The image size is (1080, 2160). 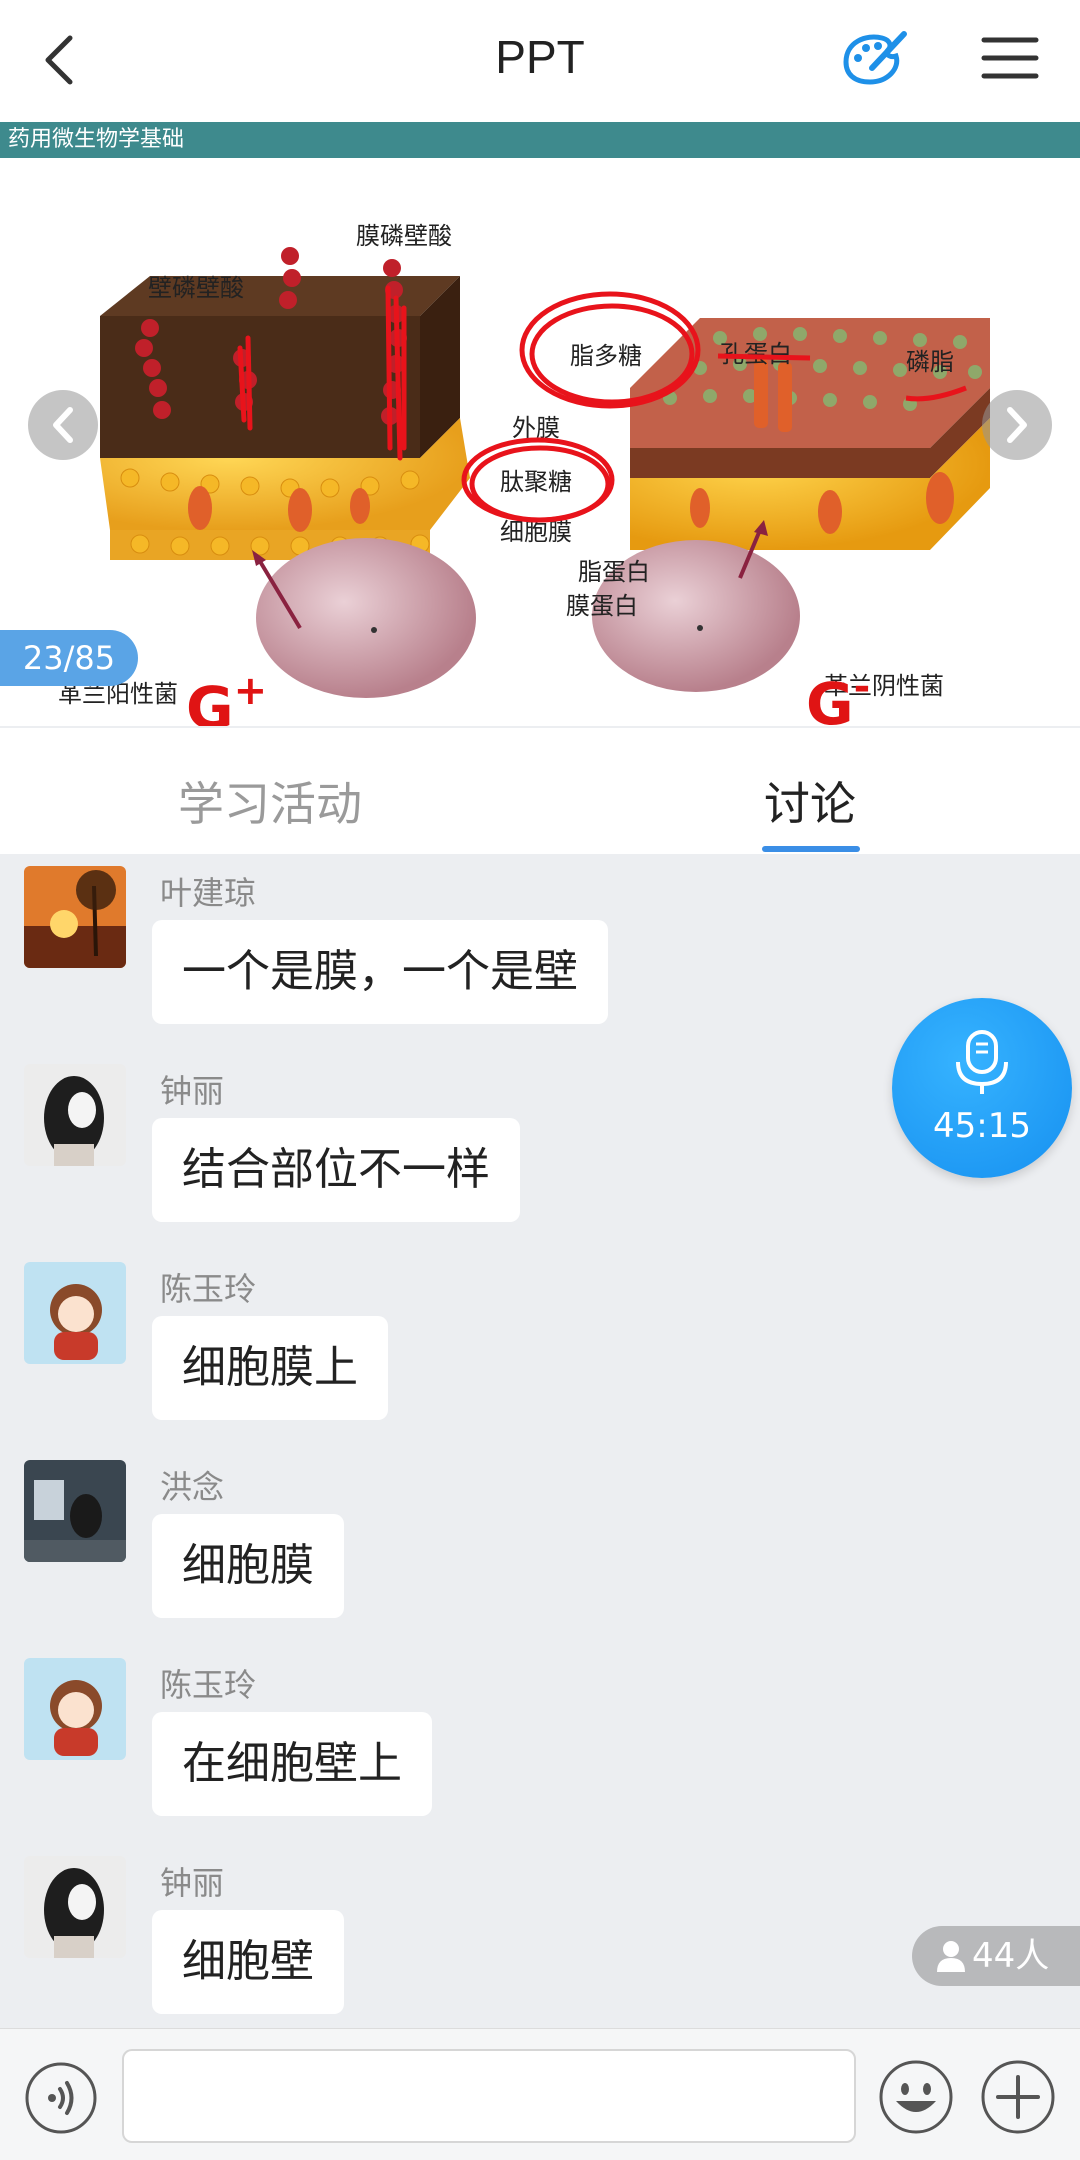 I want to click on label-teichoic-acid: 壁磷壁酸, so click(x=196, y=288).